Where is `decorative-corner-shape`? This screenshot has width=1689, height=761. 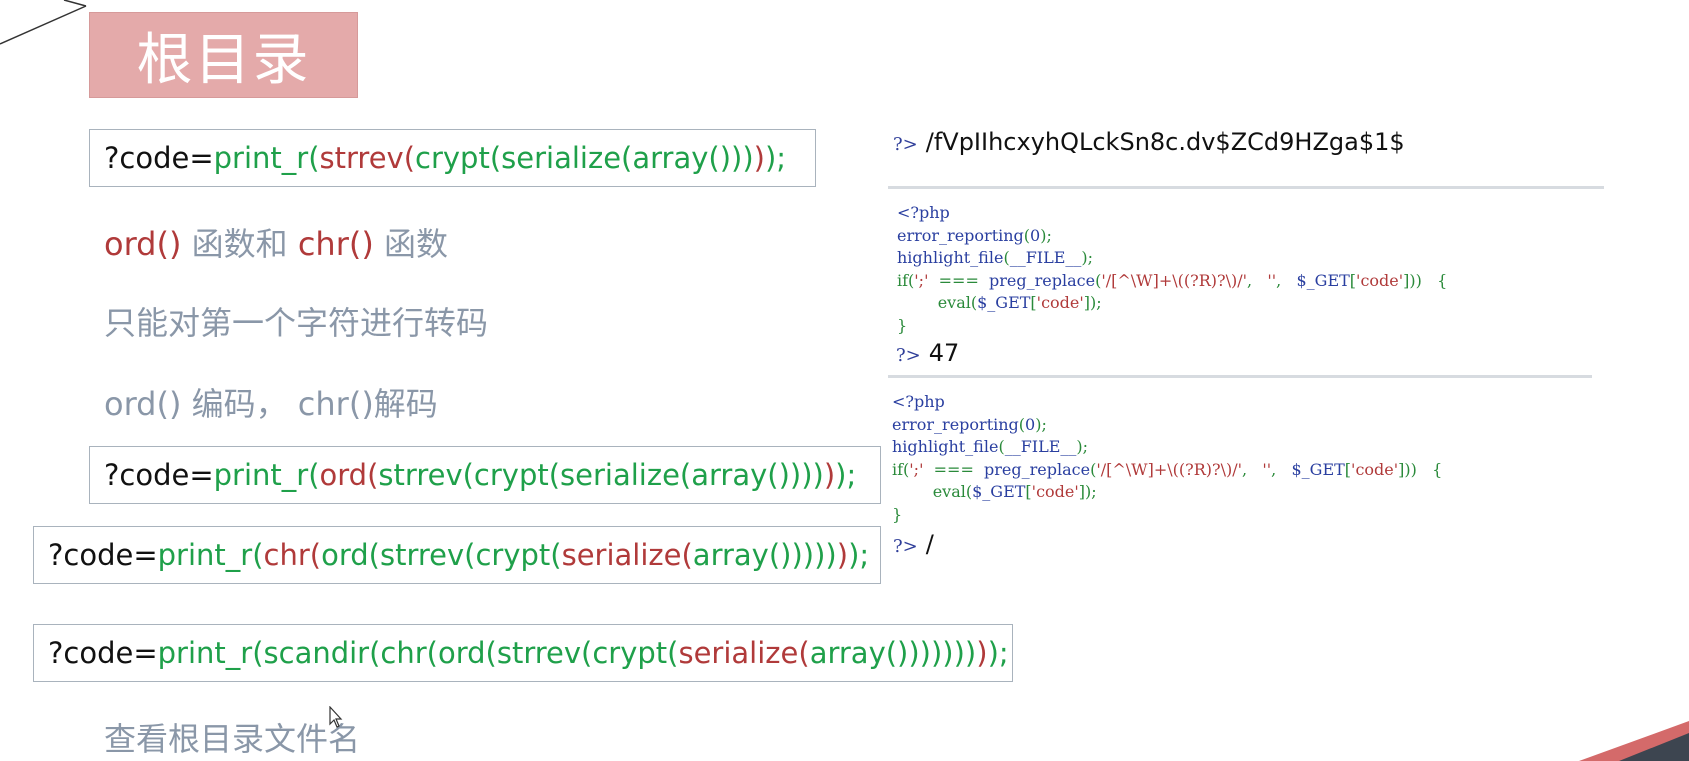
decorative-corner-shape is located at coordinates (1634, 741).